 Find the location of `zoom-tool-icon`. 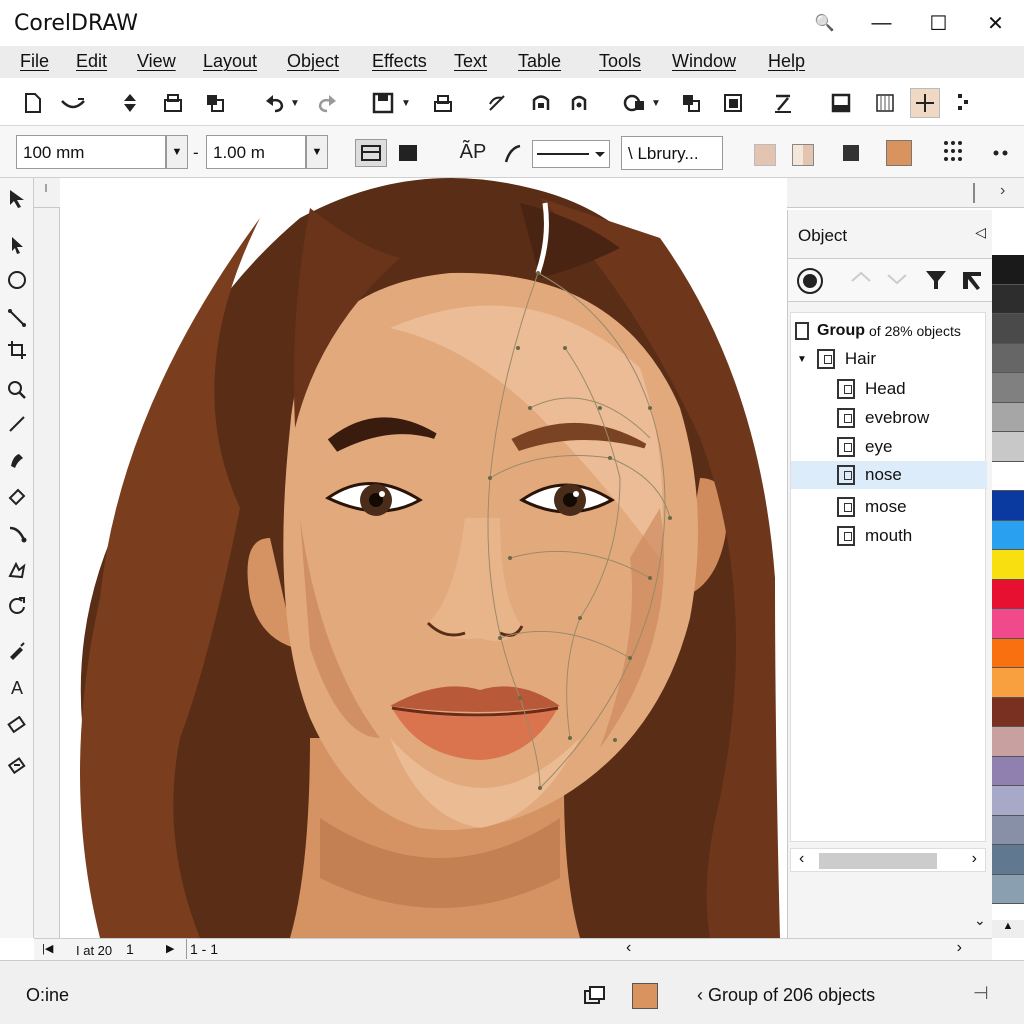

zoom-tool-icon is located at coordinates (17, 390).